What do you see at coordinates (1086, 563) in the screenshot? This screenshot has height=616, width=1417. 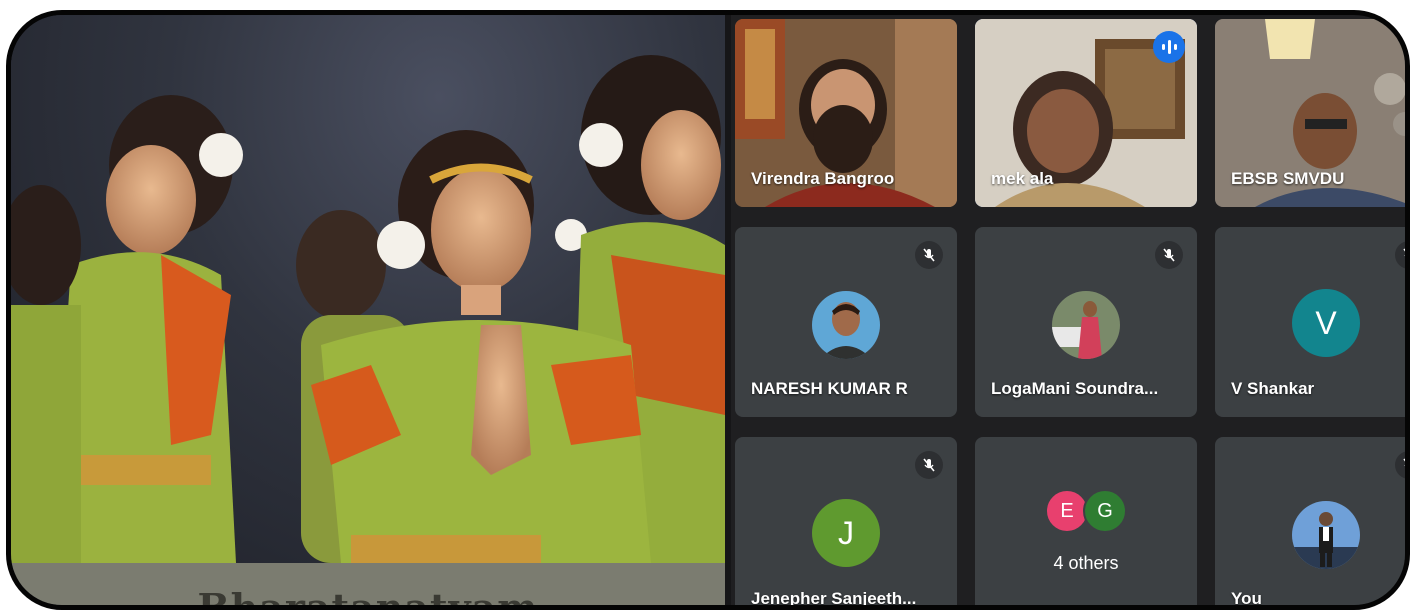 I see `others-count: 4 others` at bounding box center [1086, 563].